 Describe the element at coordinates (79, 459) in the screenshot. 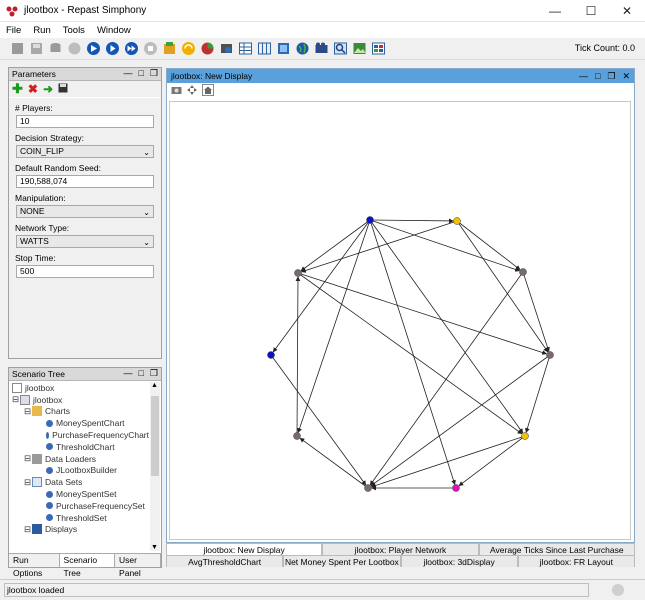

I see `tree-item: ⊟ Data Loaders` at that location.